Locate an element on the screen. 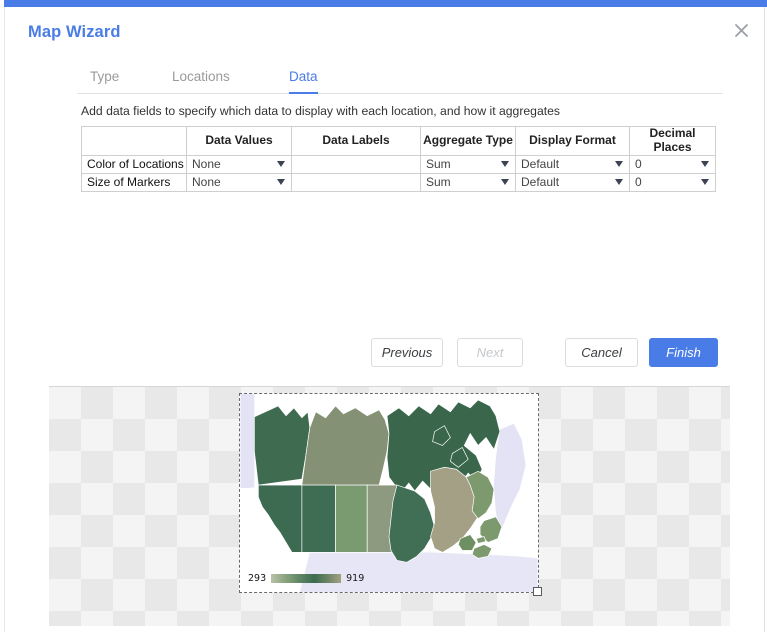 The image size is (767, 632). map-selection-frame: 293 919 is located at coordinates (390, 494).